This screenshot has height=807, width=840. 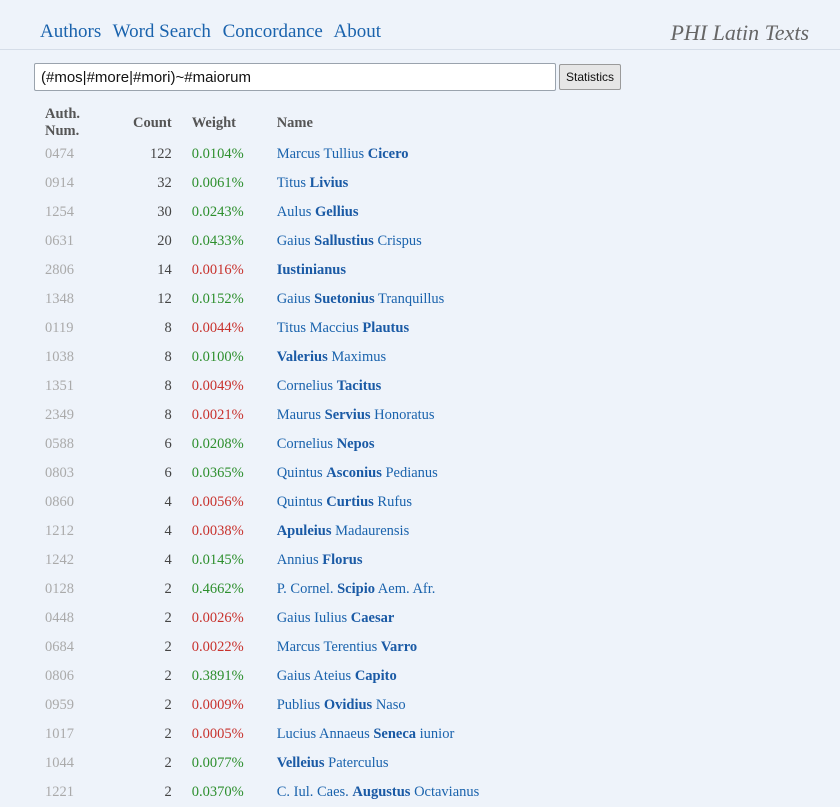 I want to click on author-name-link: Gaius Ateius Capito, so click(x=378, y=676).